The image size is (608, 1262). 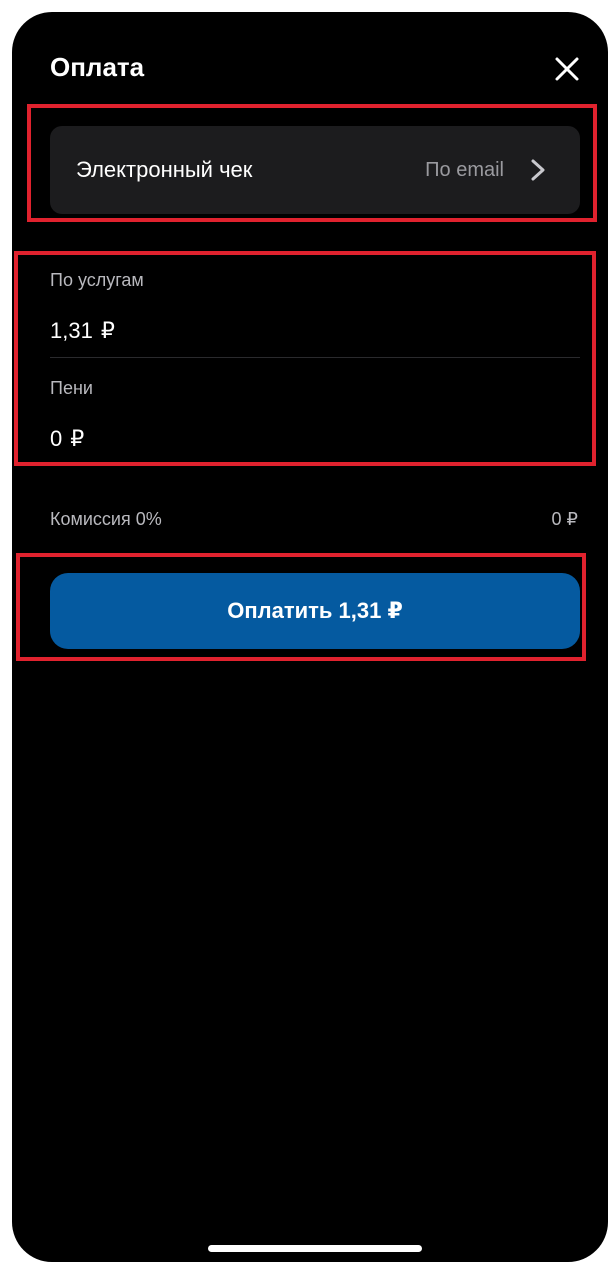 I want to click on page-title: Оплата, so click(x=97, y=67).